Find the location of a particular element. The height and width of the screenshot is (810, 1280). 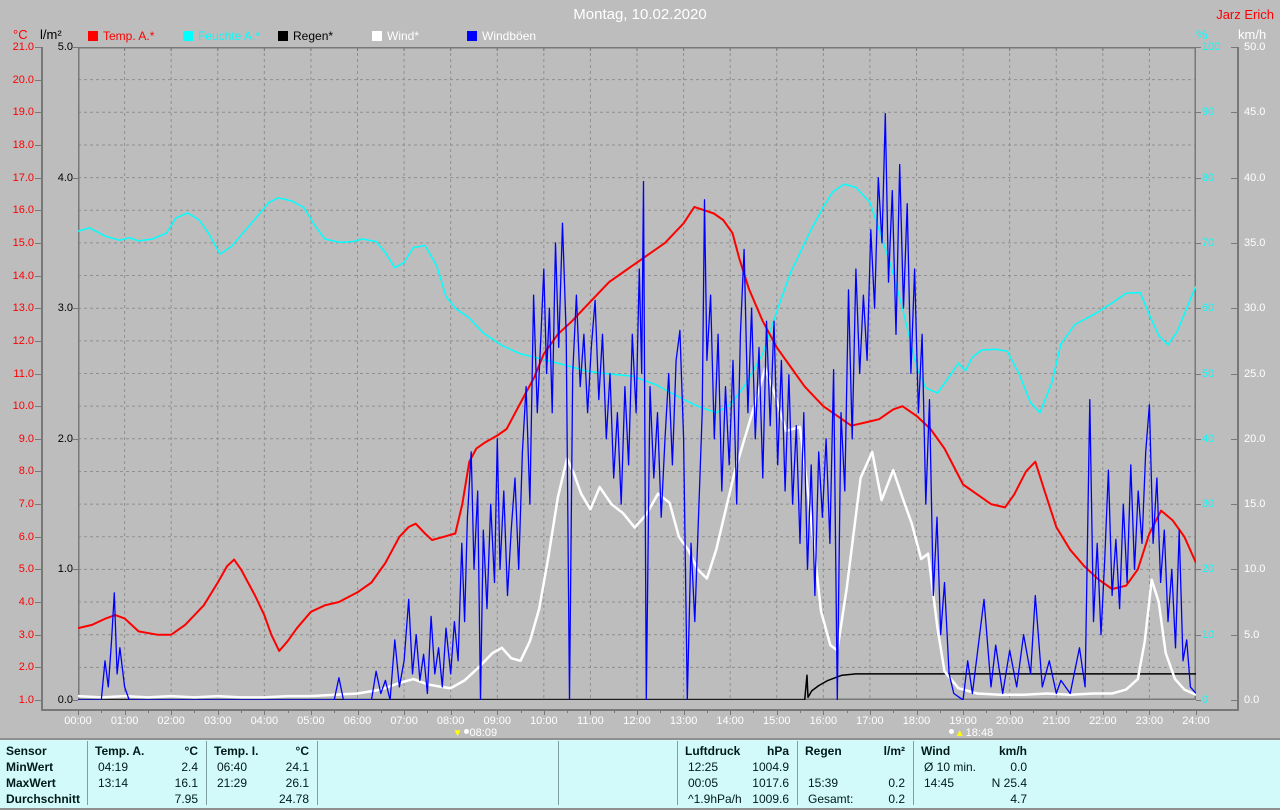

rain-tick-label: 2.0 is located at coordinates (65, 438).